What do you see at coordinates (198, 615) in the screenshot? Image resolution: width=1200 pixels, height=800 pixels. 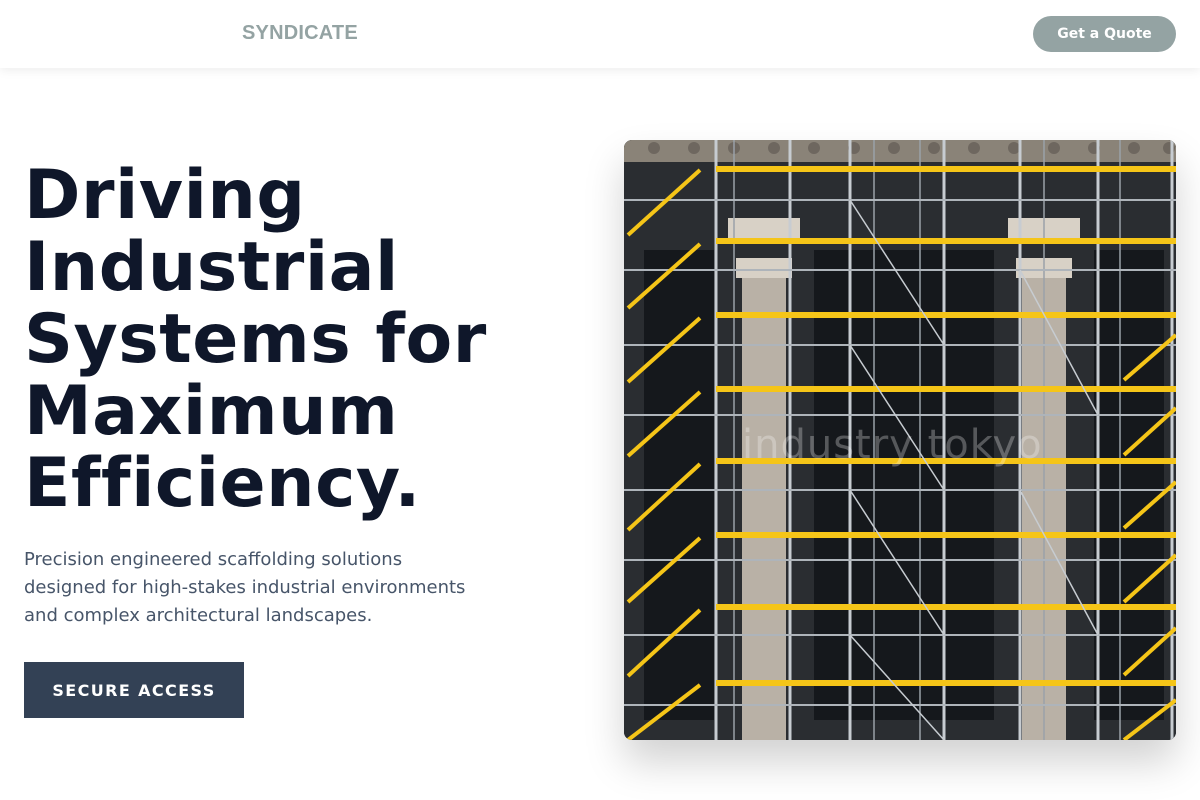 I see `hero-subtitle-line: and complex architectural landscapes.` at bounding box center [198, 615].